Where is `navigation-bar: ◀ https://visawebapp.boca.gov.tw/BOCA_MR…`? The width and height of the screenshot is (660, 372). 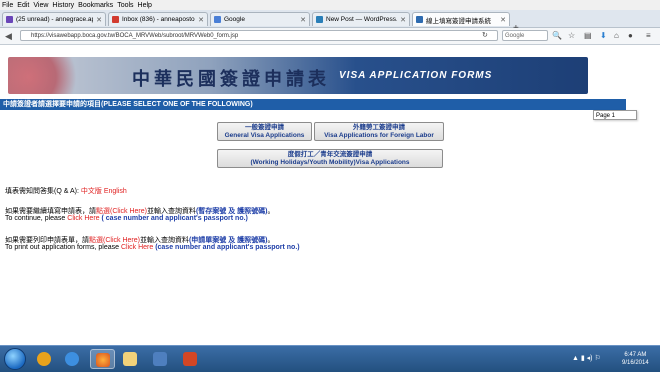
navigation-bar: ◀ https://visawebapp.boca.gov.tw/BOCA_MR… is located at coordinates (330, 36).